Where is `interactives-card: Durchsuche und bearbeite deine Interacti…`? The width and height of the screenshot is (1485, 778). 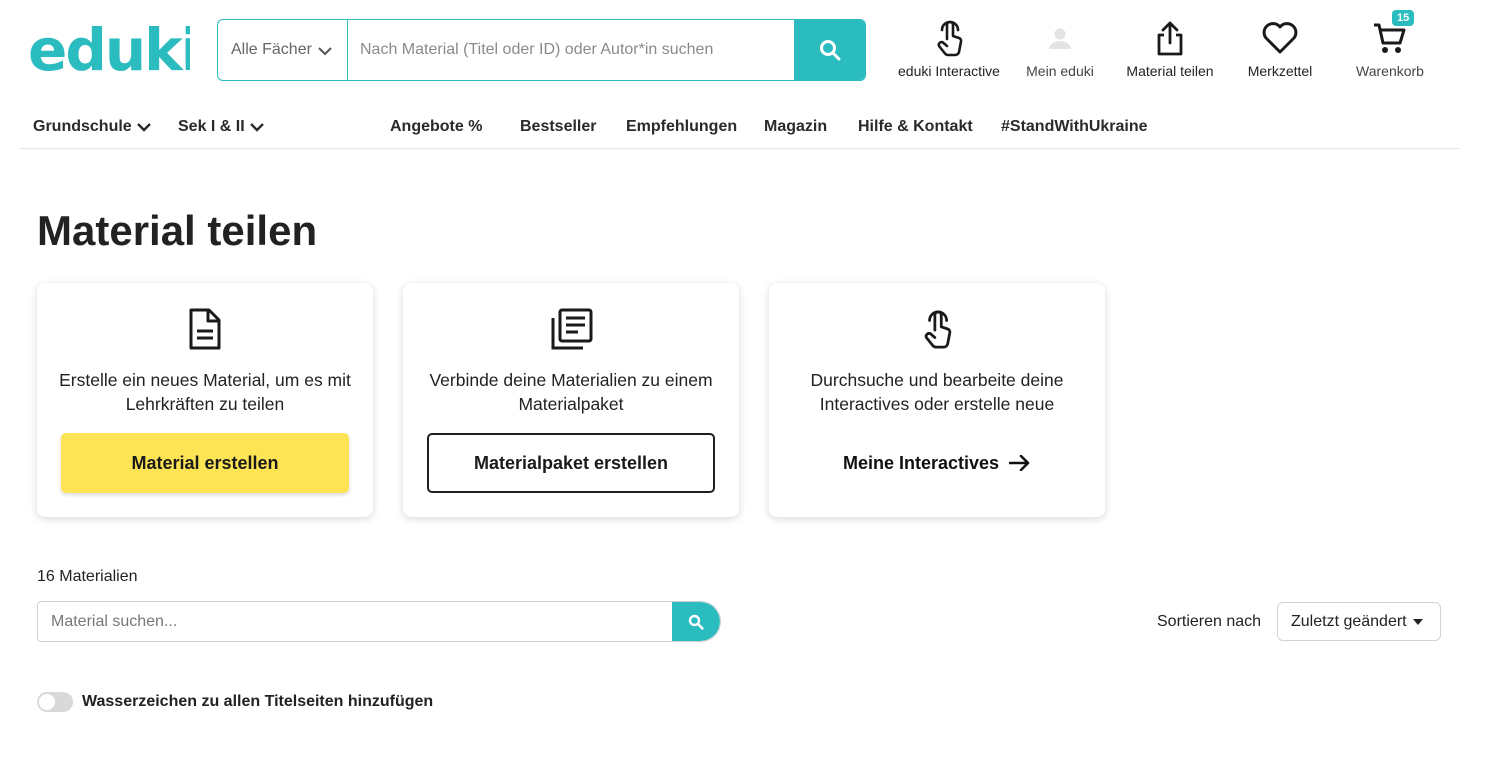 interactives-card: Durchsuche und bearbeite deine Interacti… is located at coordinates (937, 400).